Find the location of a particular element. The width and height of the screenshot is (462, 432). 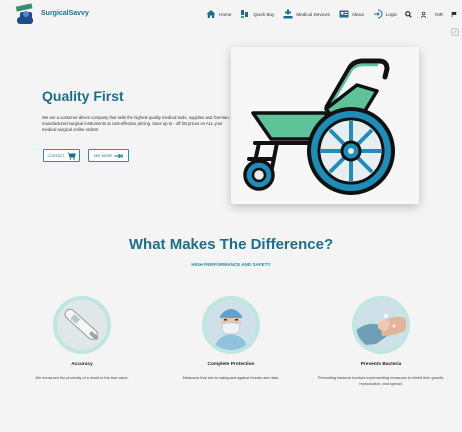

login-icon is located at coordinates (378, 14).